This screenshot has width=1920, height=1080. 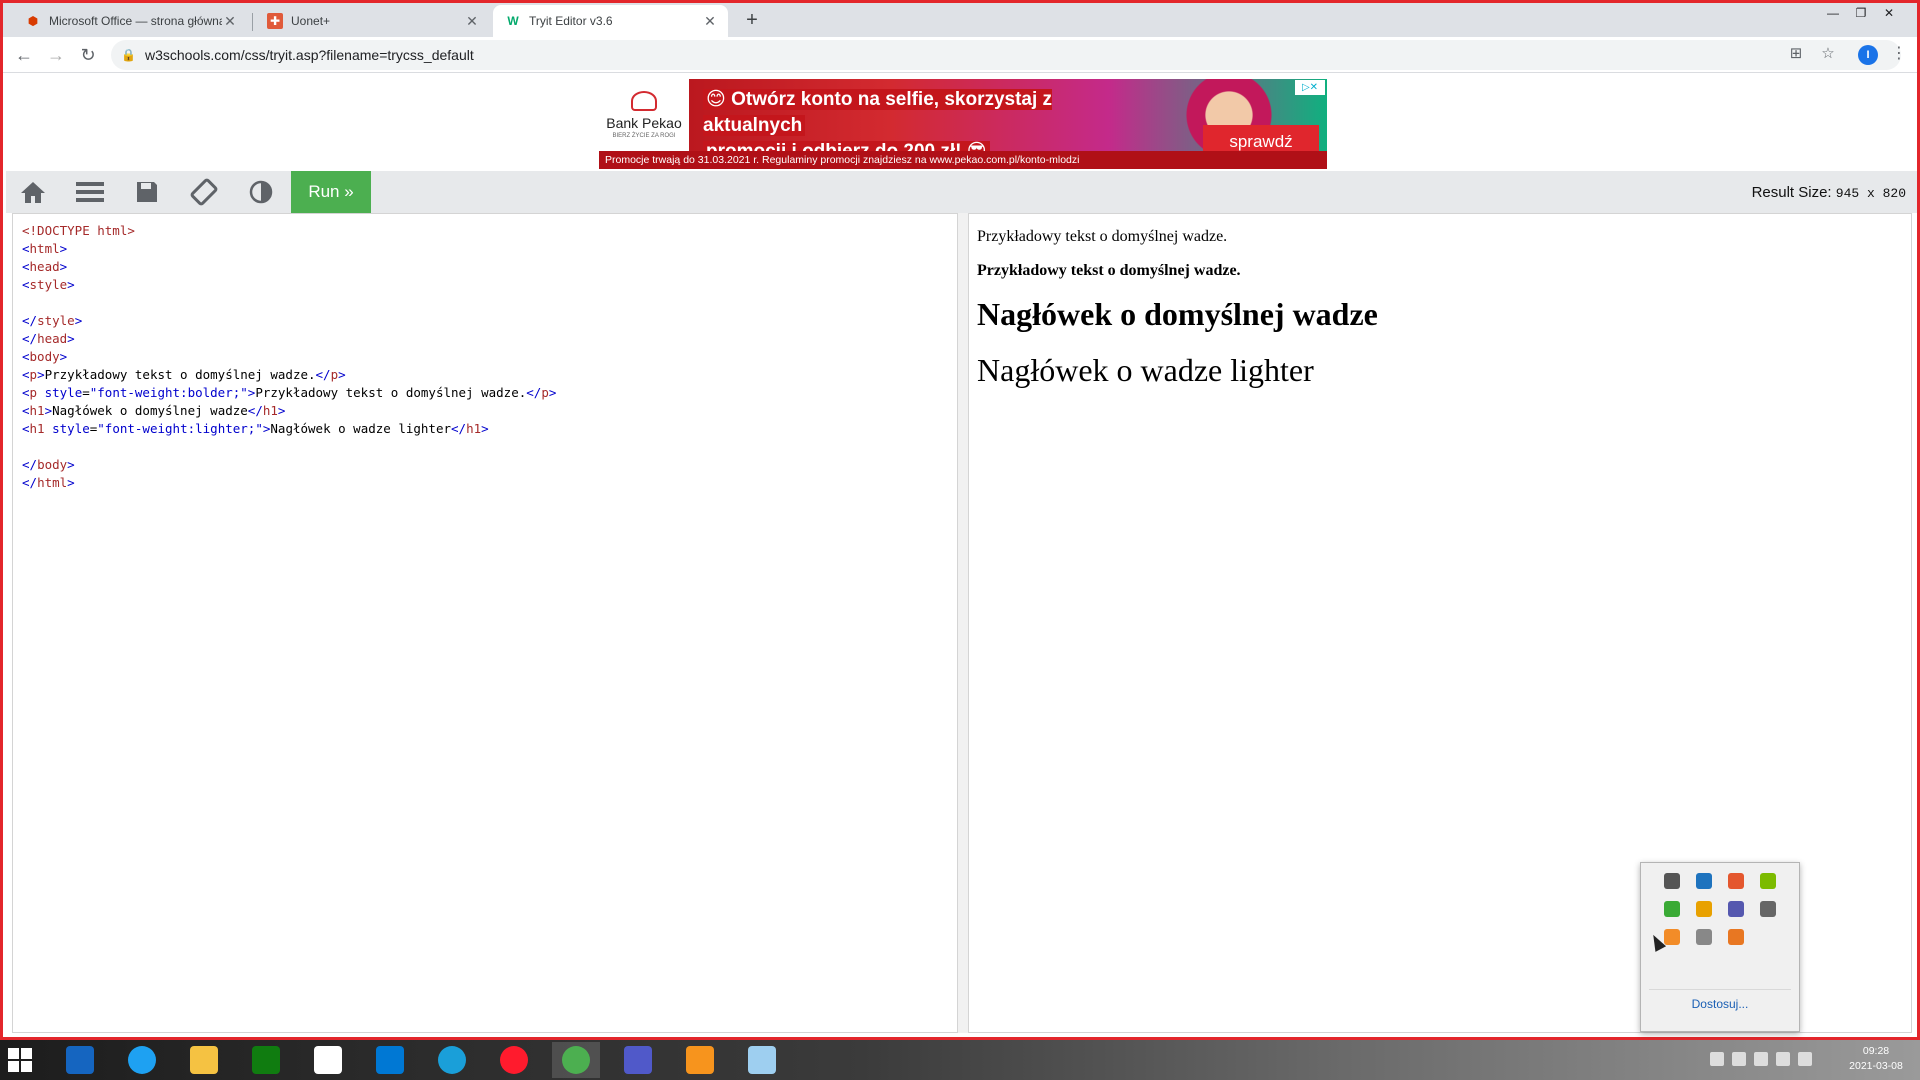 What do you see at coordinates (147, 192) in the screenshot?
I see `save-icon` at bounding box center [147, 192].